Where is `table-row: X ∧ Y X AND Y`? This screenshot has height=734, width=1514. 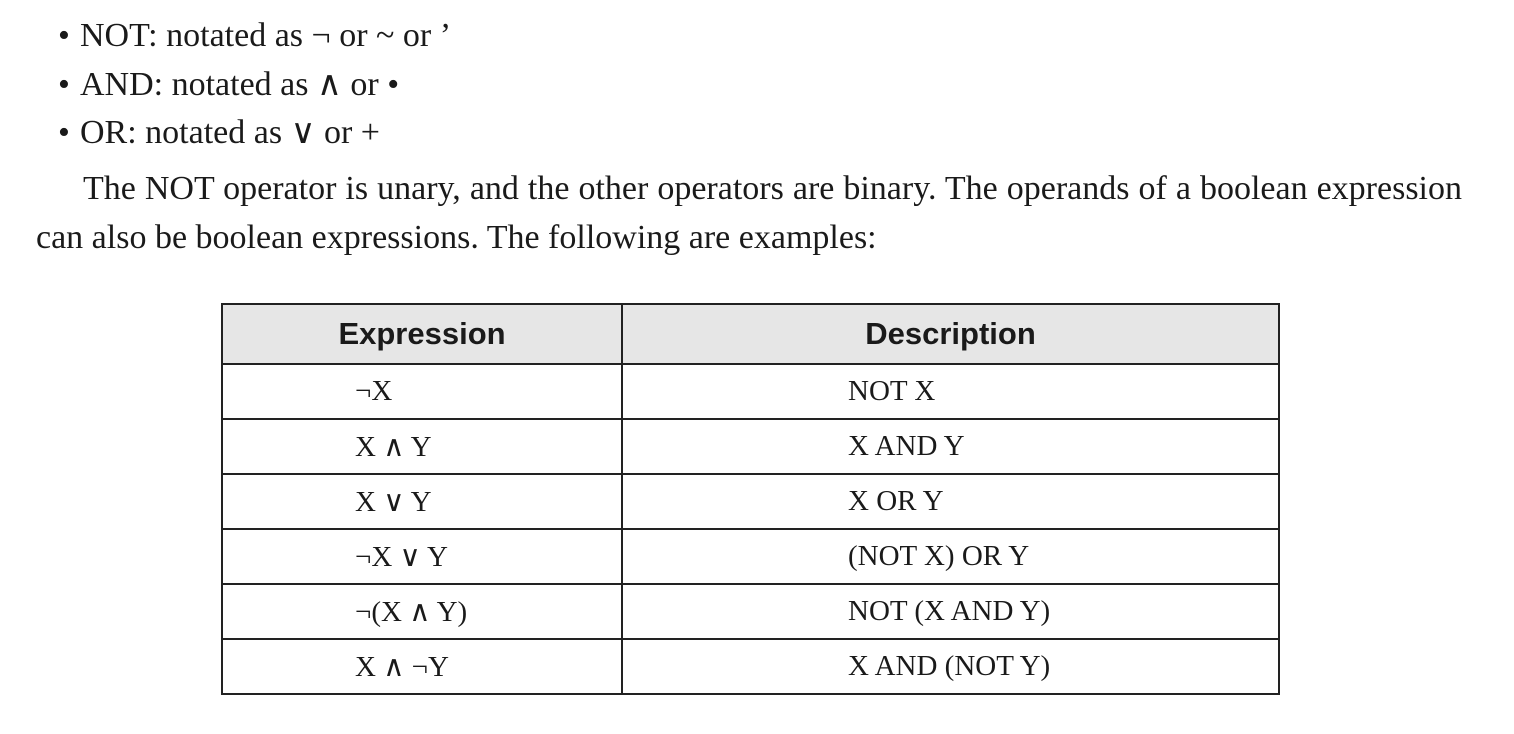
table-row: X ∧ Y X AND Y is located at coordinates (750, 446).